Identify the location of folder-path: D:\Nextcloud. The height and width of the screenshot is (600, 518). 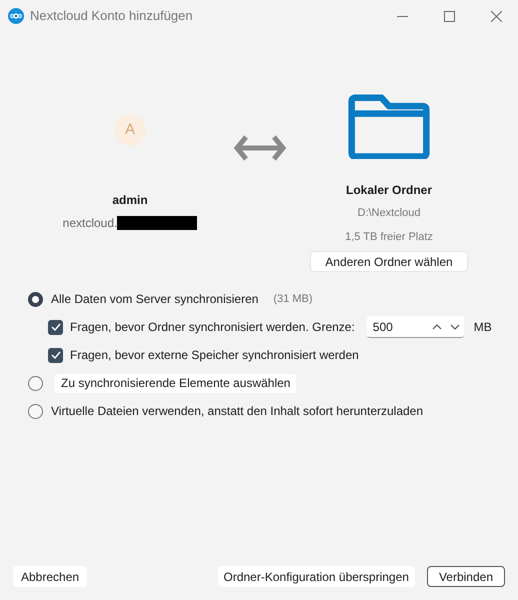
(389, 214).